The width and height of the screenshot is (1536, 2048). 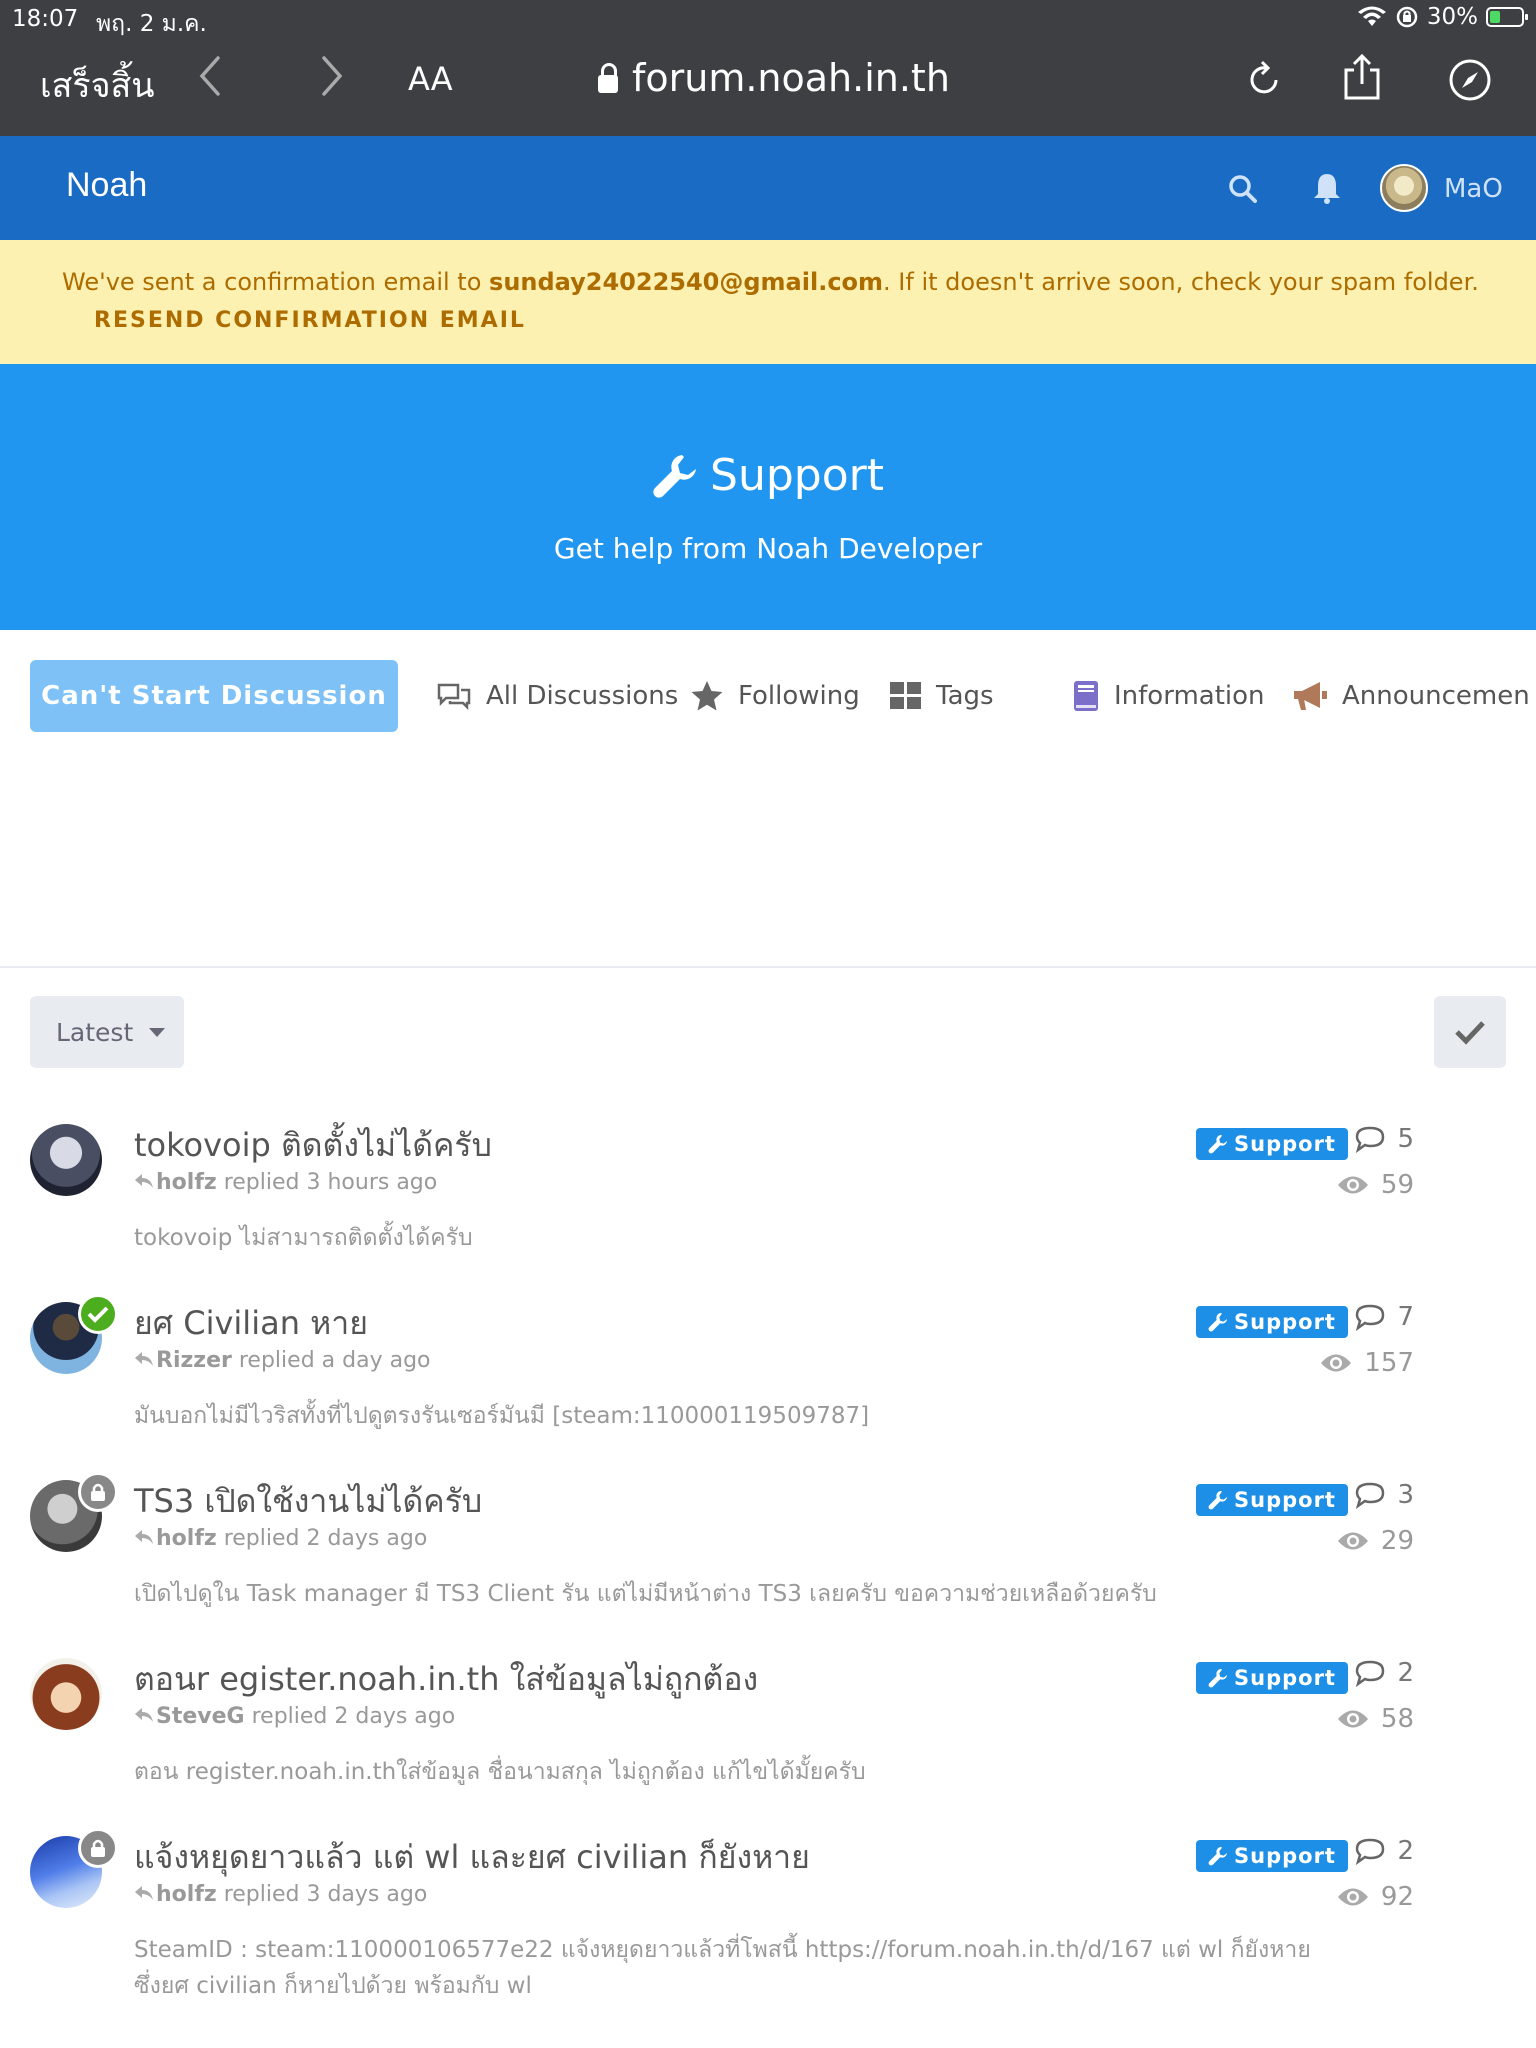 I want to click on url-text: forum.noah.in.th, so click(x=791, y=78).